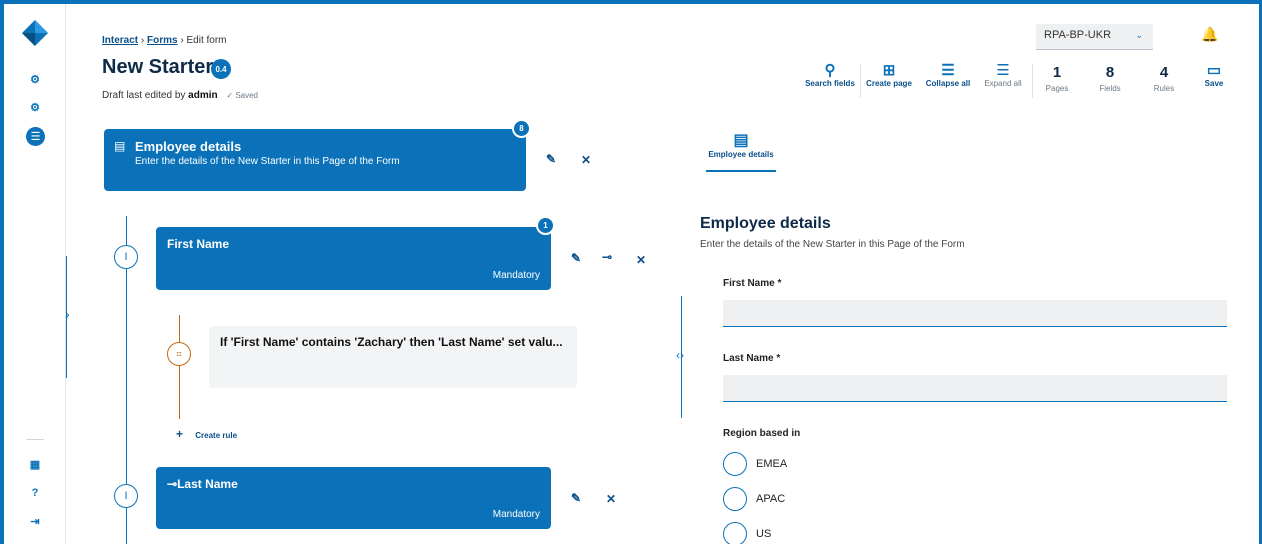 This screenshot has width=1262, height=544. Describe the element at coordinates (551, 159) in the screenshot. I see `edit-page-pencil-icon: ✎` at that location.